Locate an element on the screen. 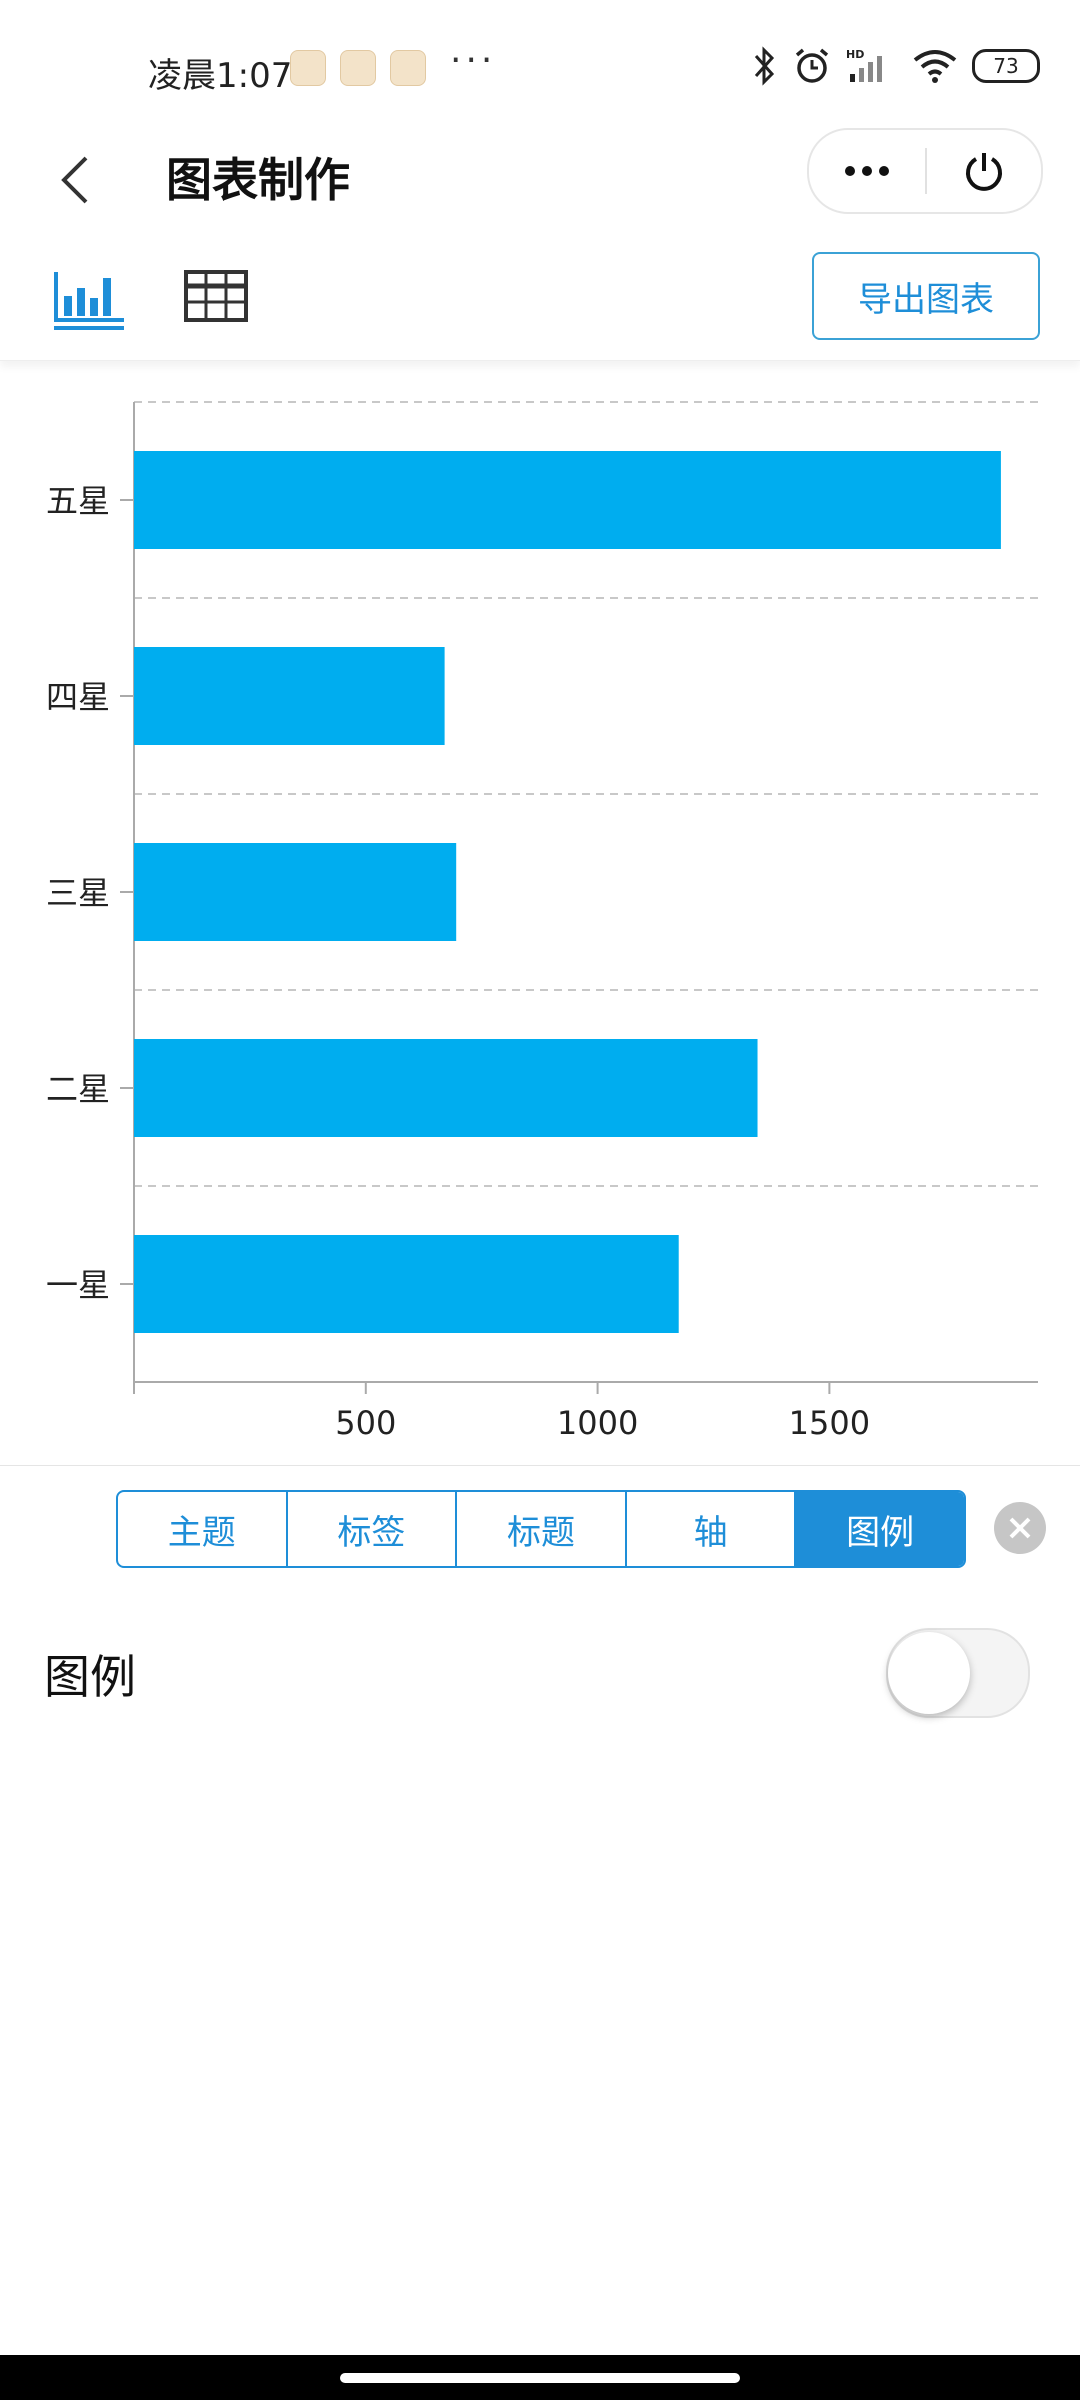  status-bar: 凌晨1:07 ··· HD 73 is located at coordinates (540, 70).